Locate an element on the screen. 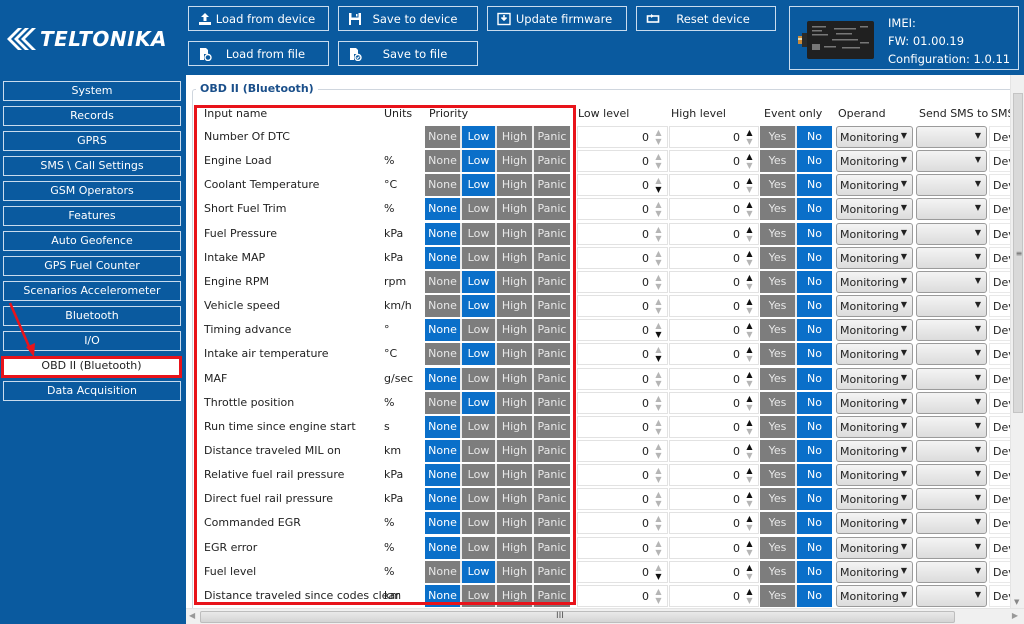 Image resolution: width=1024 pixels, height=624 pixels. load-from-device-button: Load from device is located at coordinates (258, 18).